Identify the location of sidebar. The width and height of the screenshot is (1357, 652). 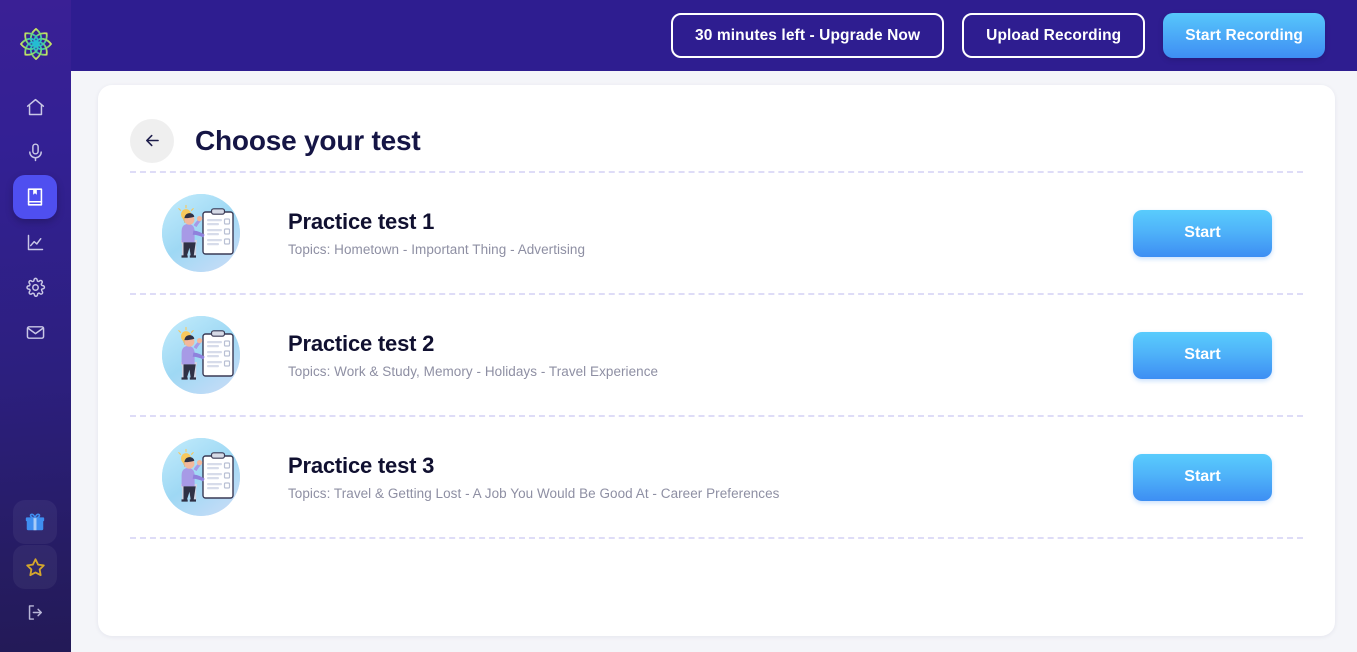
(35, 326).